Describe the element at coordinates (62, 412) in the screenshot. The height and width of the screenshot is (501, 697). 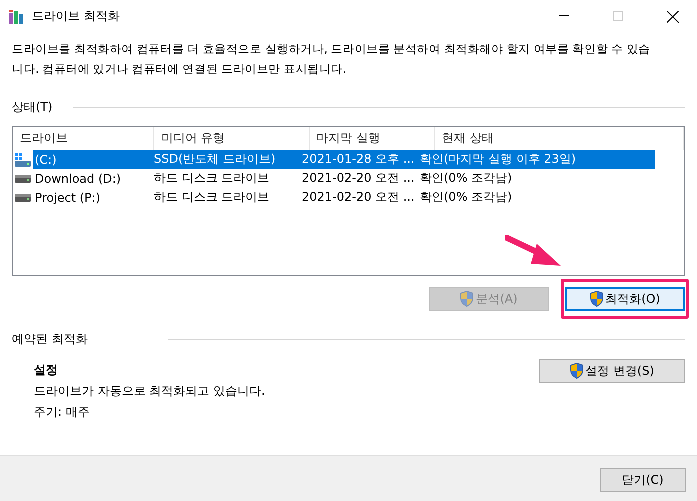
I see `settings-text: 주기: 매주` at that location.